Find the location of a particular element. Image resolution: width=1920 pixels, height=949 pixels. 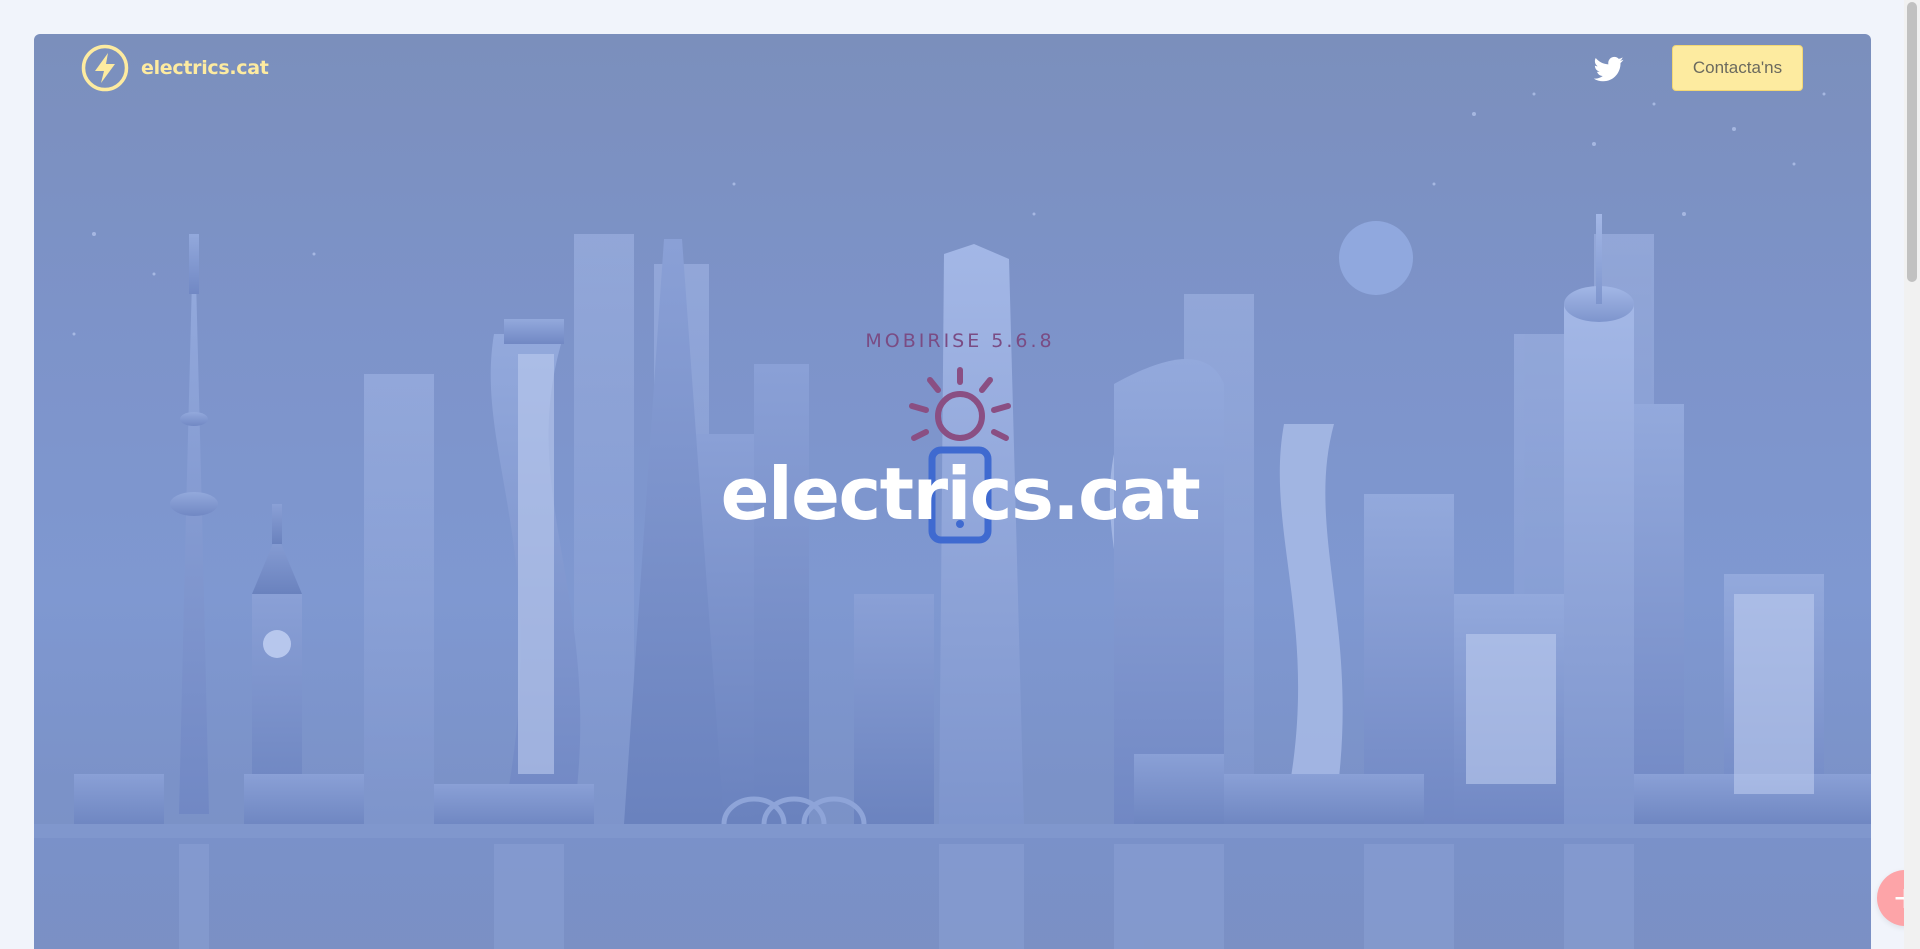

brand-name: electrics.cat is located at coordinates (205, 68).